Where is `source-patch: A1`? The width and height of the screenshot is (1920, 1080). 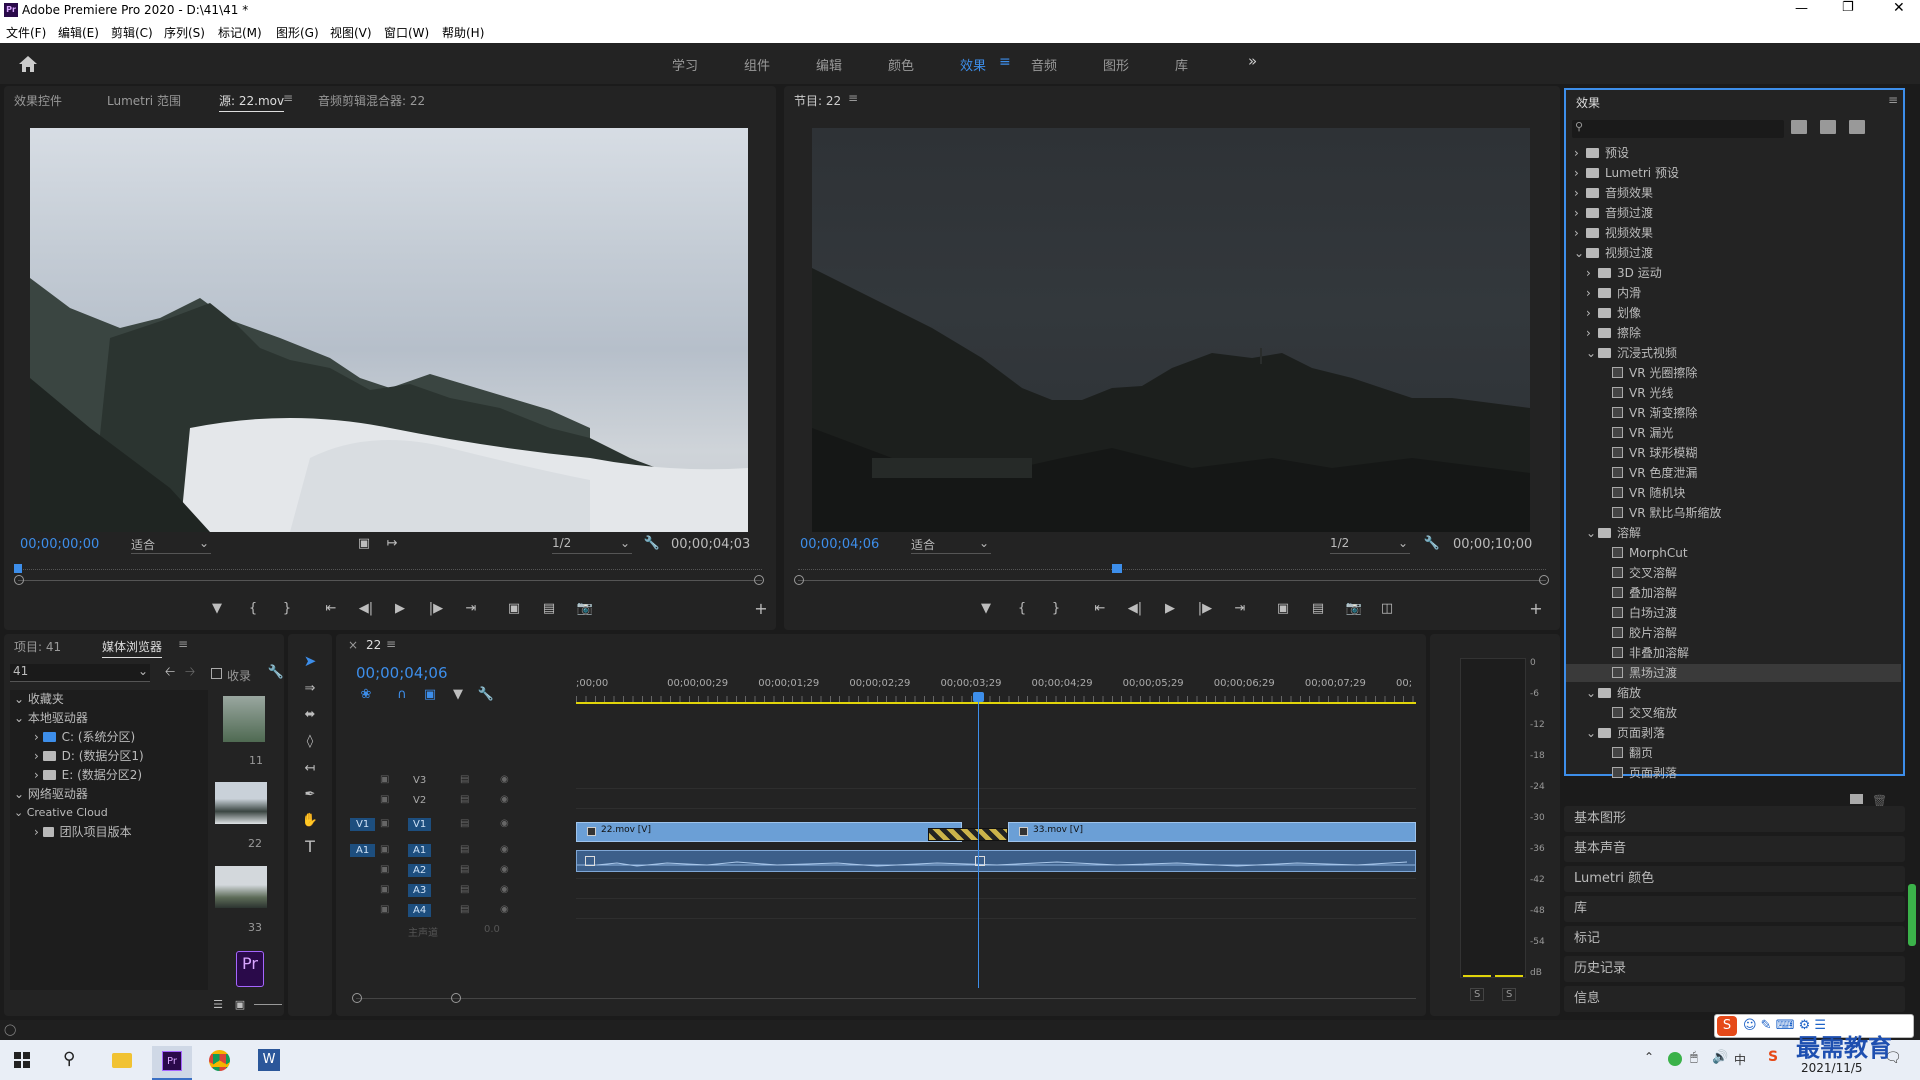
source-patch: A1 is located at coordinates (363, 850).